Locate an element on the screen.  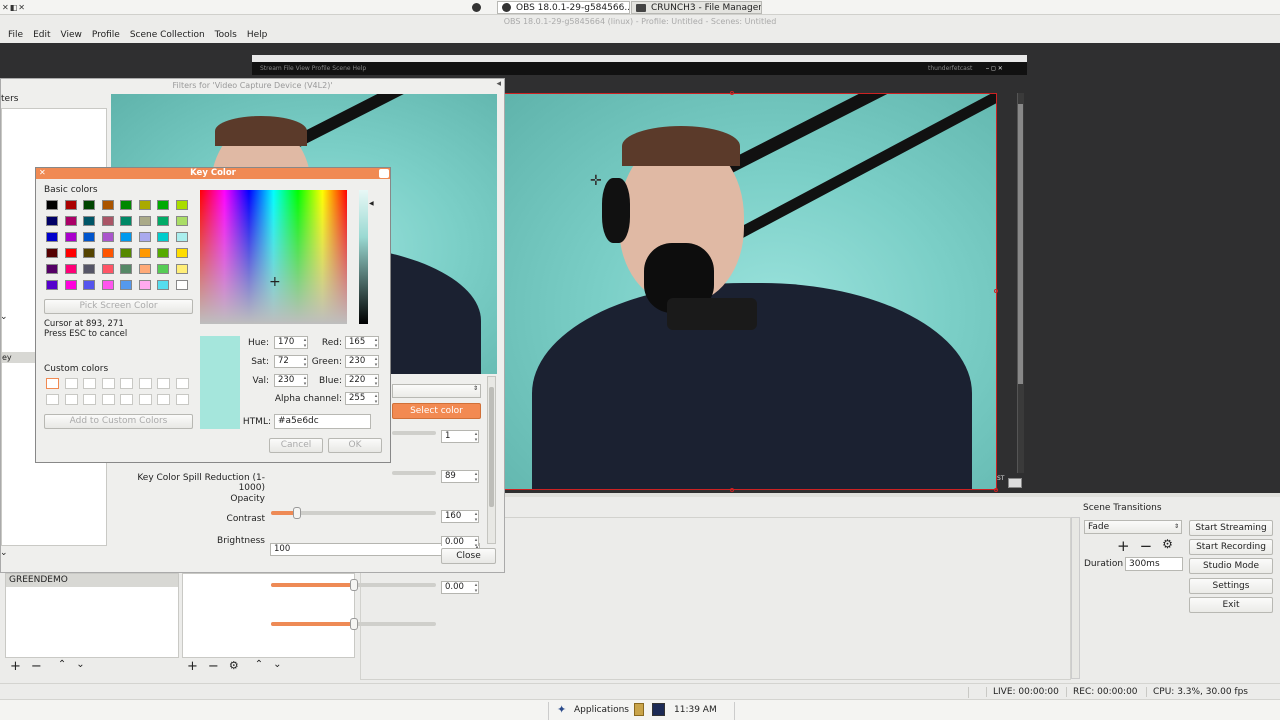
menu-scene-collection: Scene Collection is located at coordinates (167, 36).